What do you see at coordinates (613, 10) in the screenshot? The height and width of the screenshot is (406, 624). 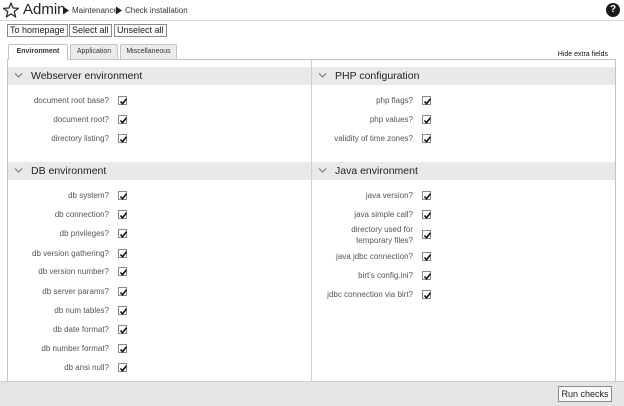 I see `help-icon: ?` at bounding box center [613, 10].